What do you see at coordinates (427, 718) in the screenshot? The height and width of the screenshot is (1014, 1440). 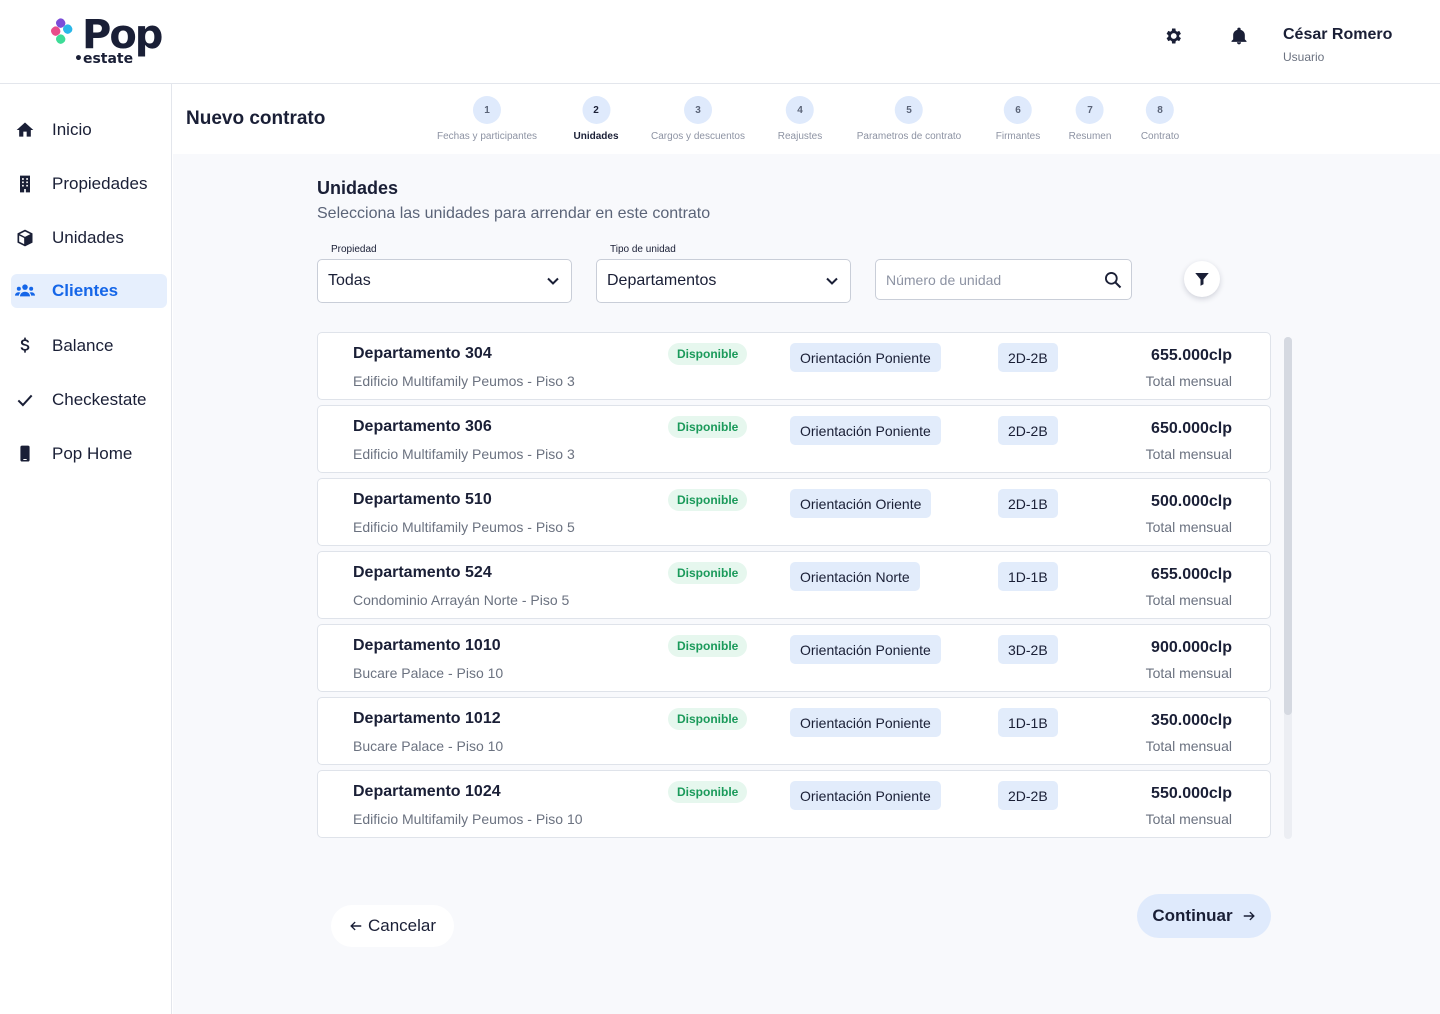 I see `unit-name: Departamento 1012` at bounding box center [427, 718].